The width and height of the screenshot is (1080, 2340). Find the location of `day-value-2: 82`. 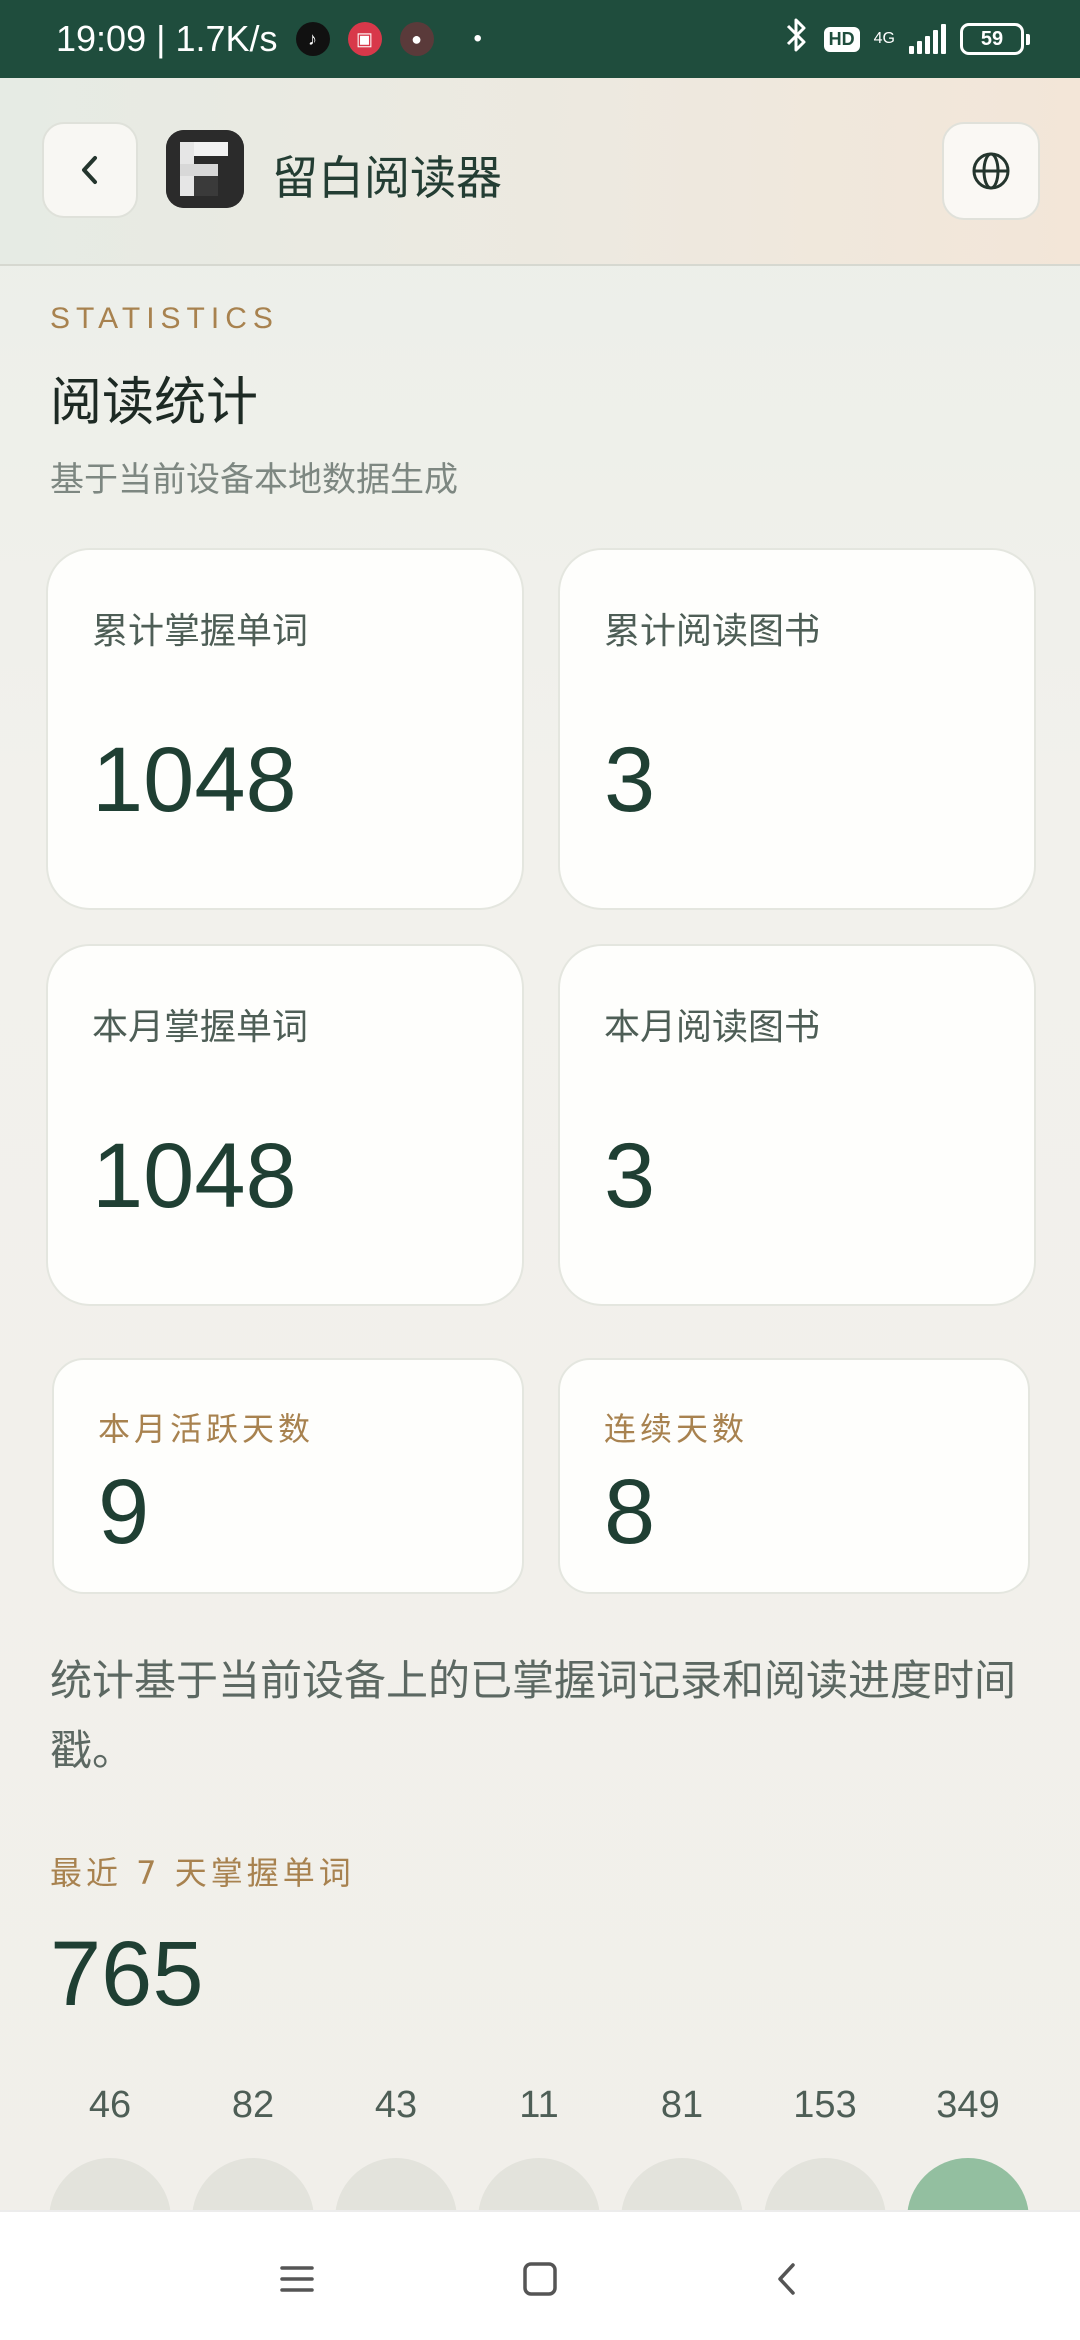

day-value-2: 82 is located at coordinates (253, 2105).